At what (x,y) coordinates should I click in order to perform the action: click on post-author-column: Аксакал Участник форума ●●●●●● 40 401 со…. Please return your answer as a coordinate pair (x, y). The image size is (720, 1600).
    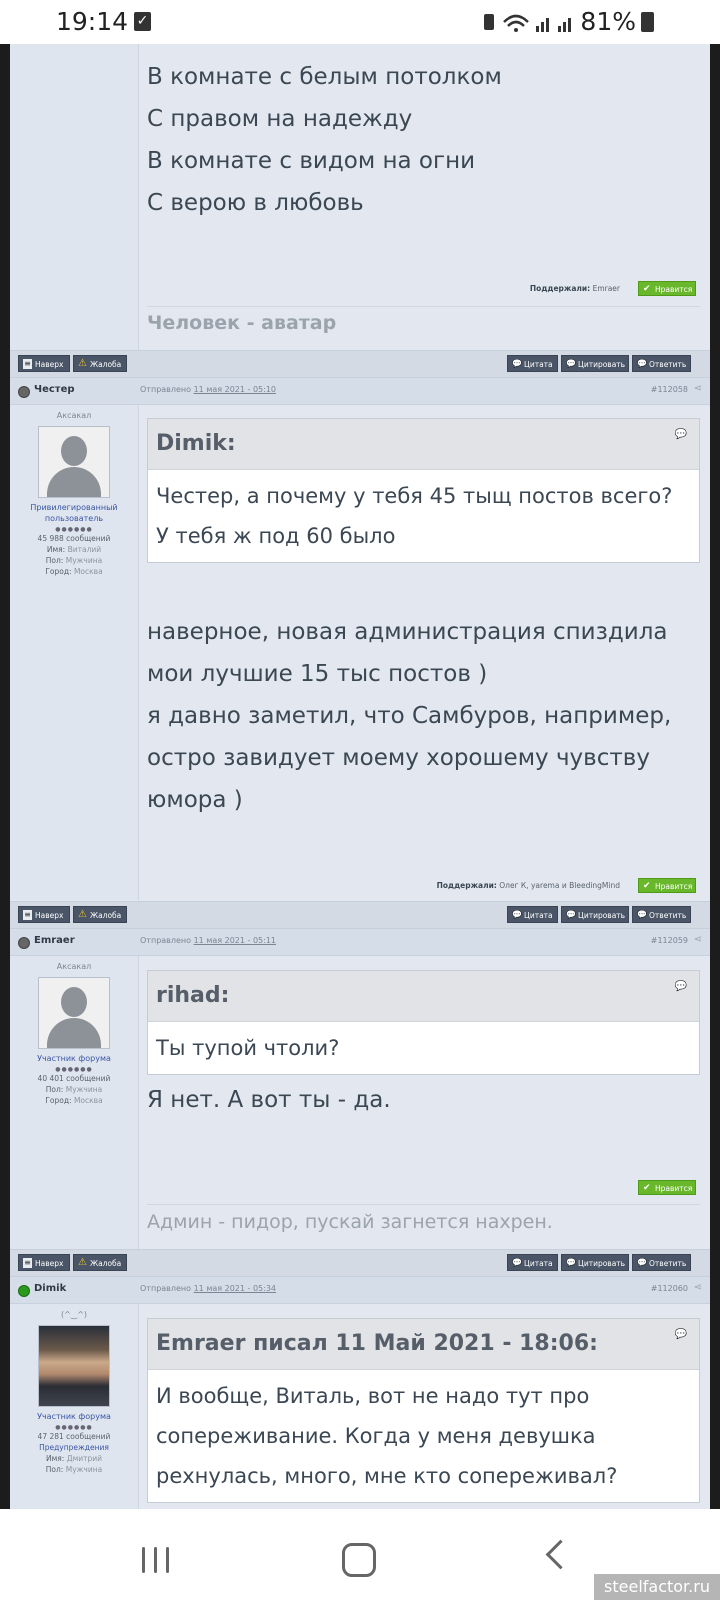
    Looking at the image, I should click on (74, 1102).